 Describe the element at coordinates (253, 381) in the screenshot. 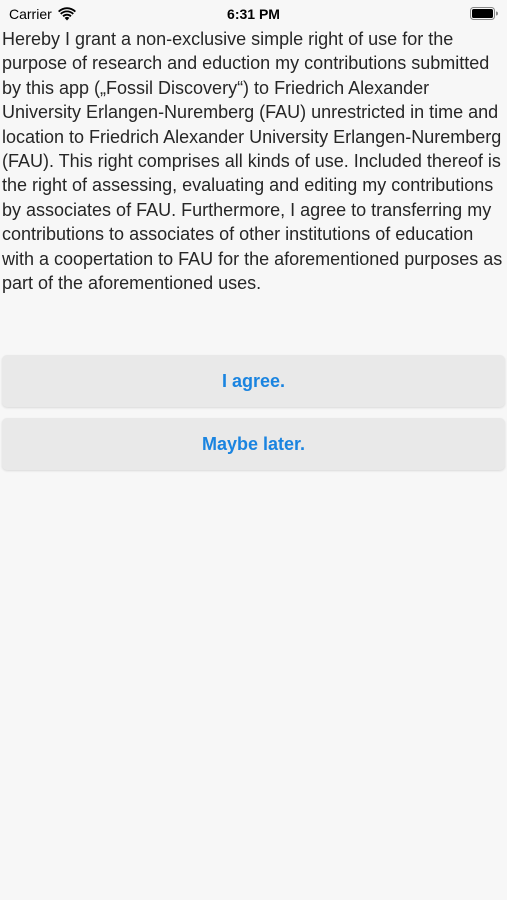

I see `agree-button: I agree.` at that location.